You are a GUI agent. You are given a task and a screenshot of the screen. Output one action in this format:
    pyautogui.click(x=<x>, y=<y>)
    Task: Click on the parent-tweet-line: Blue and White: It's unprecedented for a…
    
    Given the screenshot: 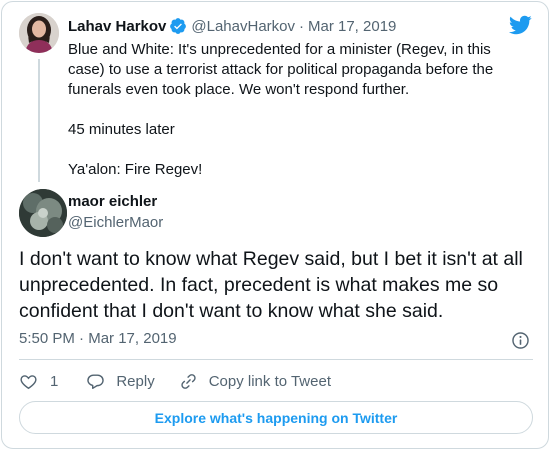 What is the action you would take?
    pyautogui.click(x=281, y=69)
    